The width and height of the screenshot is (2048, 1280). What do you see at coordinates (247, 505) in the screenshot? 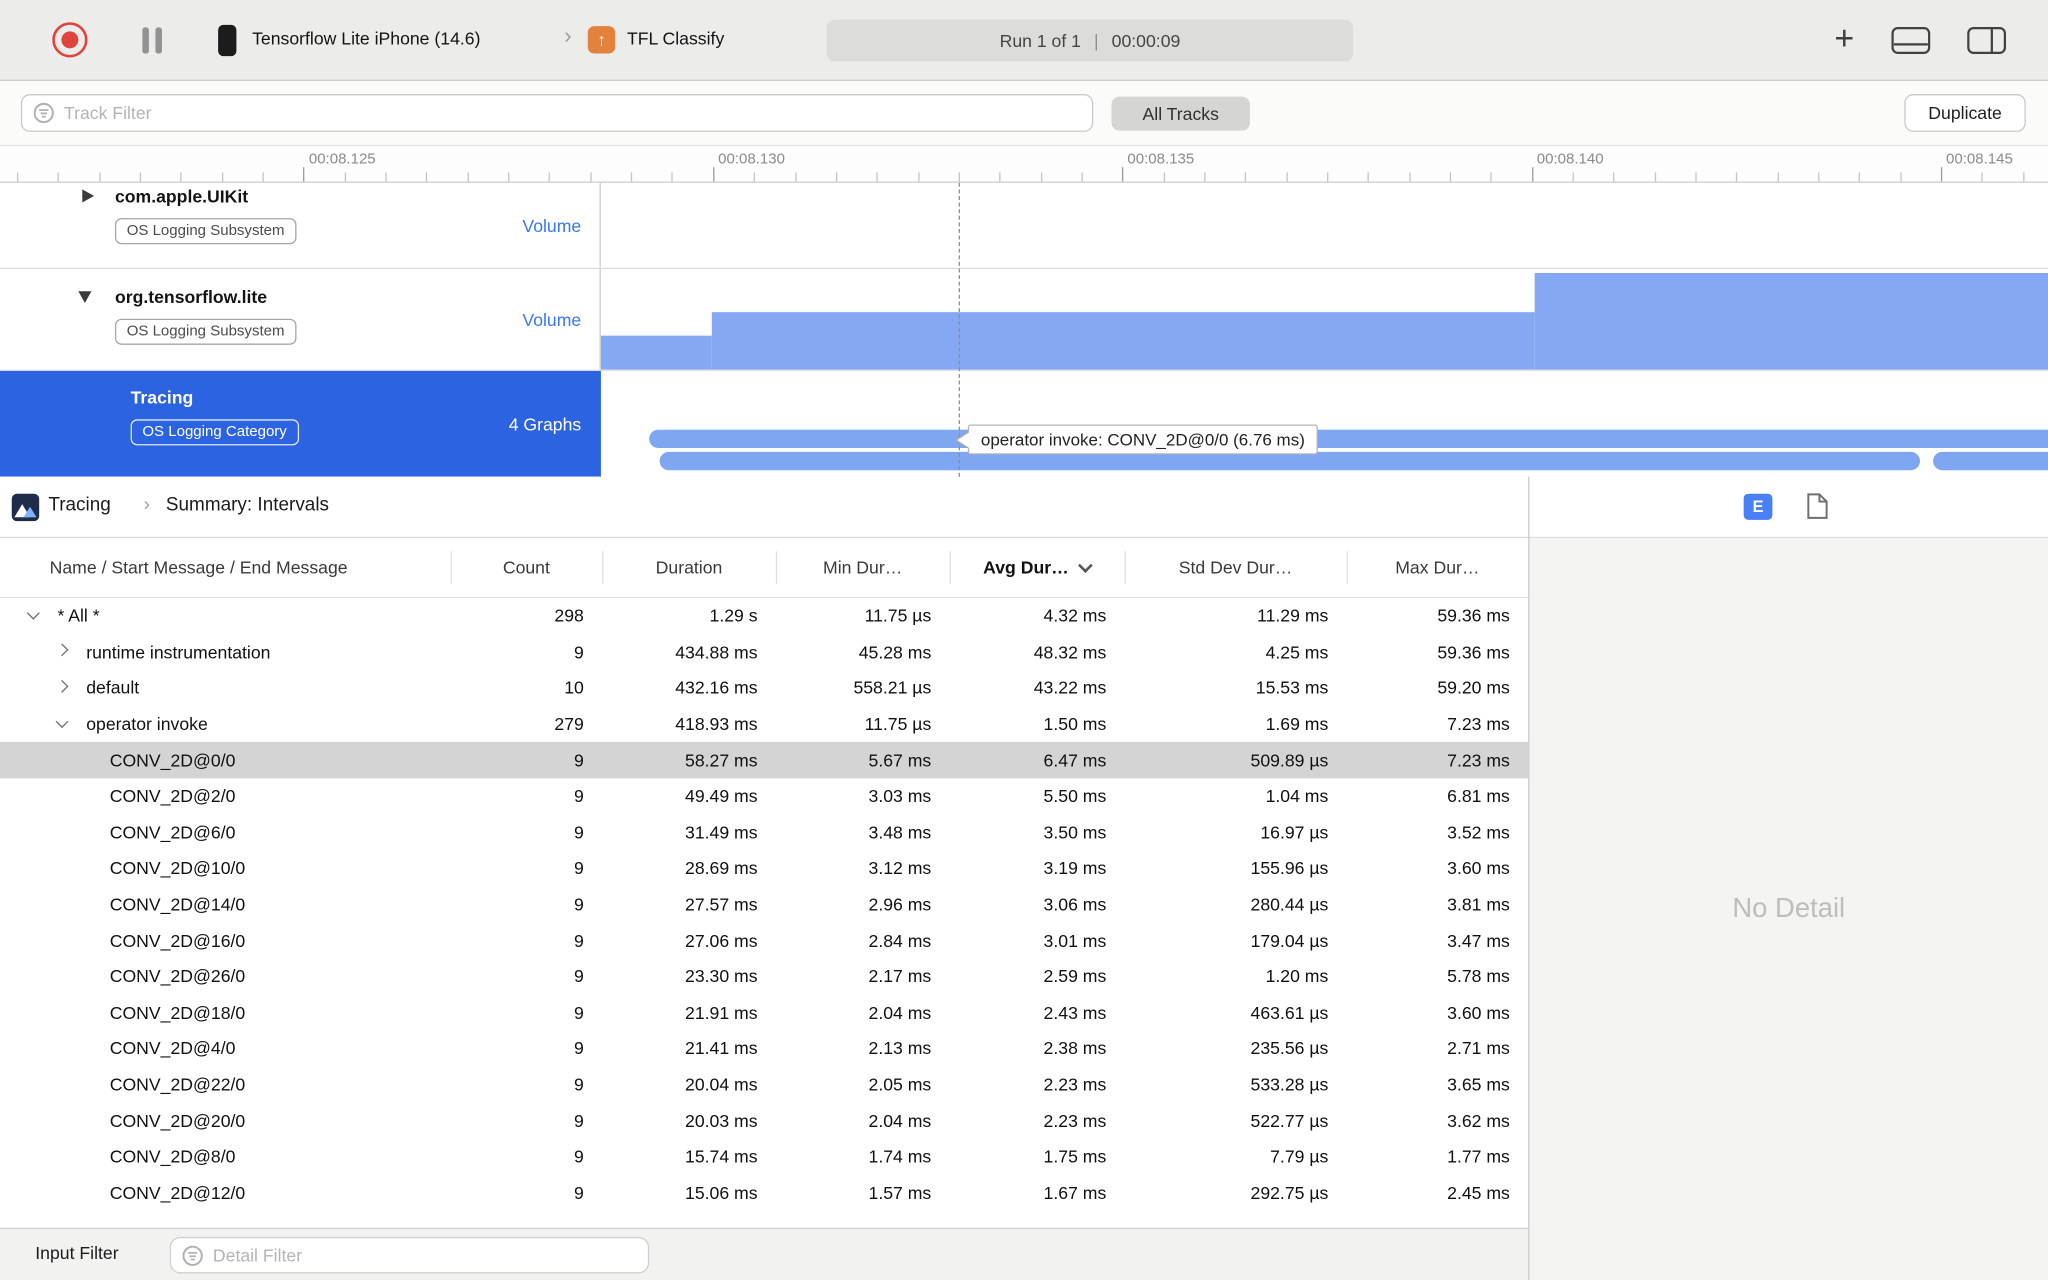
I see `breadcrumb-page: Summary: Intervals` at bounding box center [247, 505].